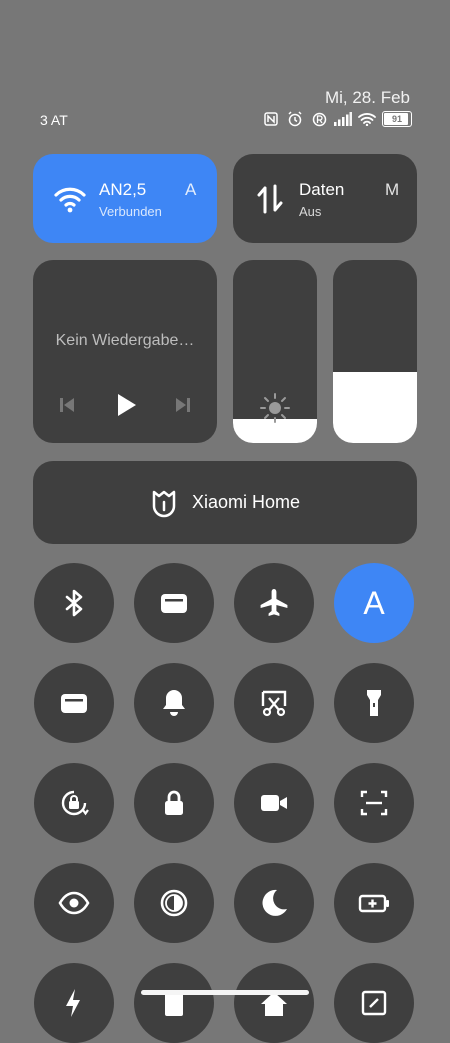  Describe the element at coordinates (183, 405) in the screenshot. I see `next-icon` at that location.